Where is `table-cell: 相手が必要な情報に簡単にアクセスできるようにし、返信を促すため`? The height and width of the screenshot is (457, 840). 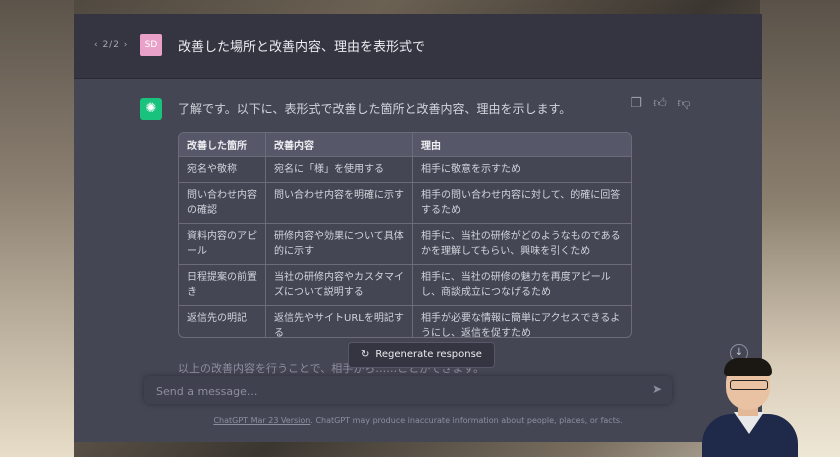
table-cell: 相手が必要な情報に簡単にアクセスできるようにし、返信を促すため is located at coordinates (521, 321).